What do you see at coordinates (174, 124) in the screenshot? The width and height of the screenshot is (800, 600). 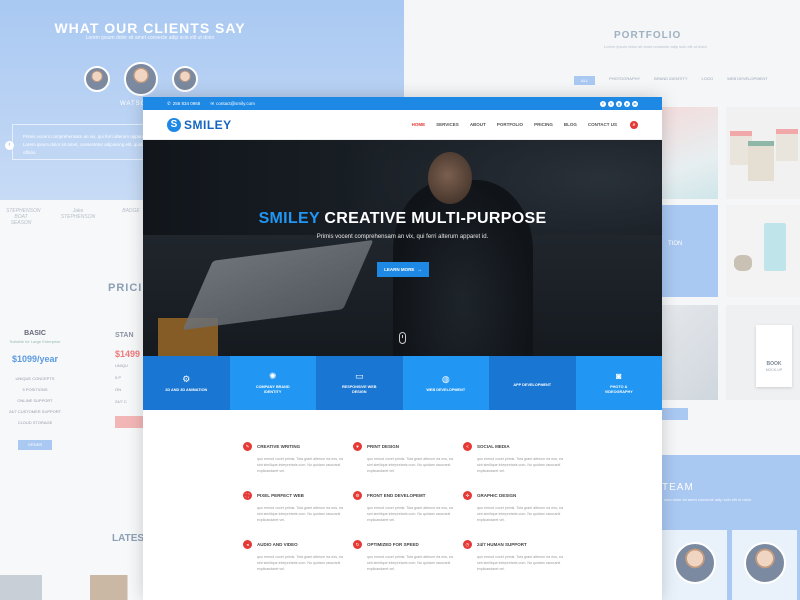 I see `logo-mark-icon: S` at bounding box center [174, 124].